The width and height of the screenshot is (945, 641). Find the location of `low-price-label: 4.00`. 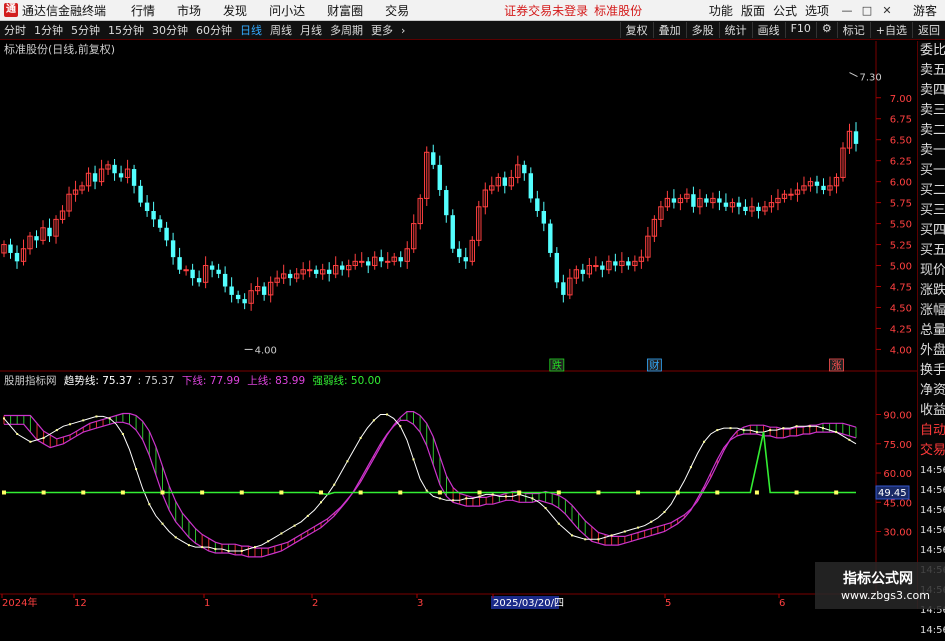

low-price-label: 4.00 is located at coordinates (266, 350).